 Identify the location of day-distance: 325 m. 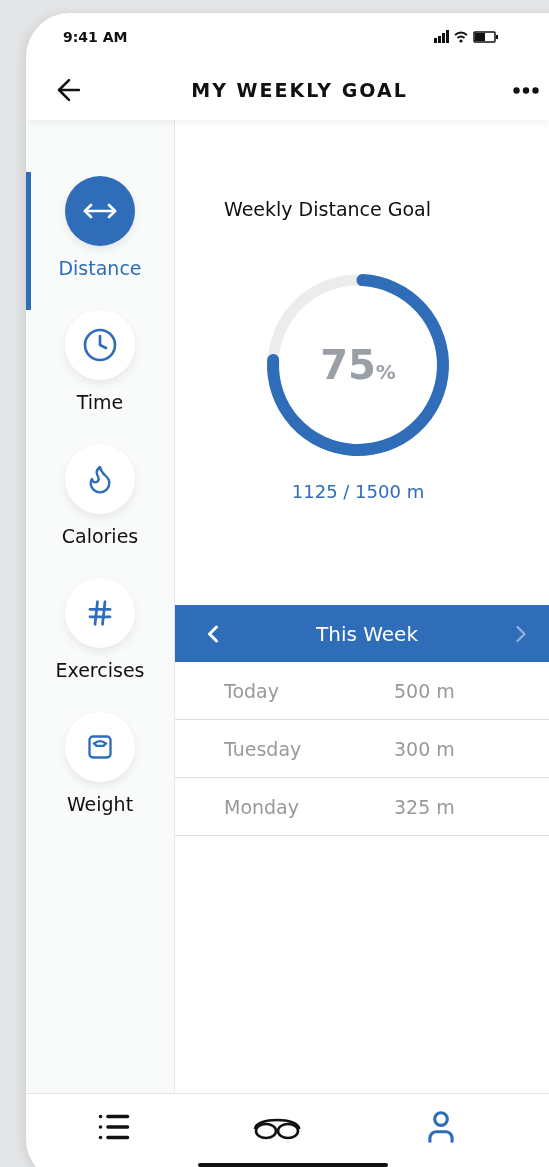
(424, 806).